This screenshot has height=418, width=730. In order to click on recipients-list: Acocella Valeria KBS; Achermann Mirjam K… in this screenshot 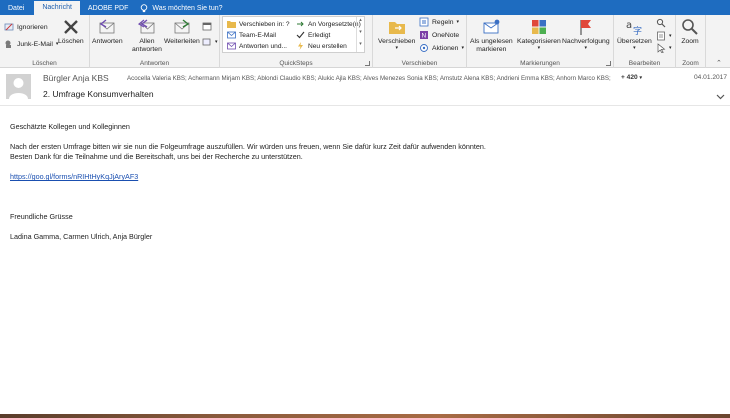, I will do `click(372, 78)`.